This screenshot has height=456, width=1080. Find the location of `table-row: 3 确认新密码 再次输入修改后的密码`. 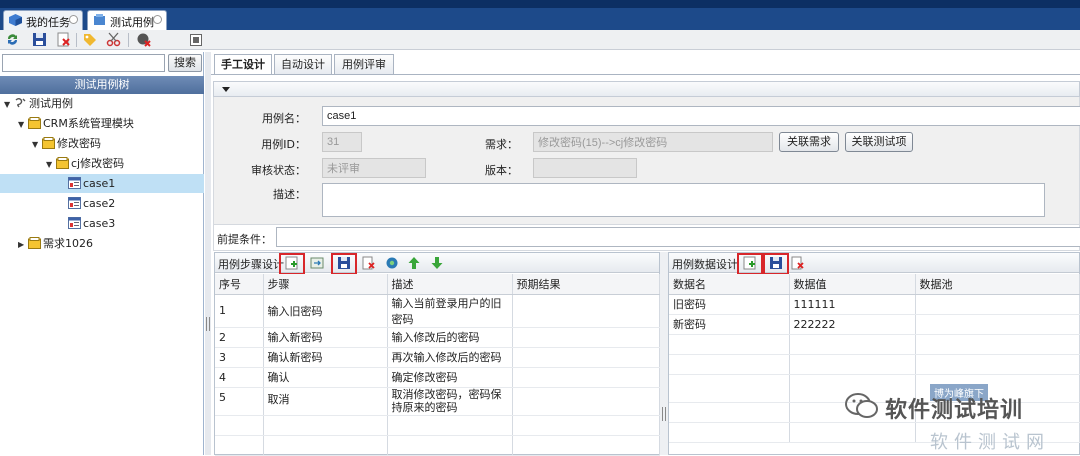

table-row: 3 确认新密码 再次输入修改后的密码 is located at coordinates (437, 357).